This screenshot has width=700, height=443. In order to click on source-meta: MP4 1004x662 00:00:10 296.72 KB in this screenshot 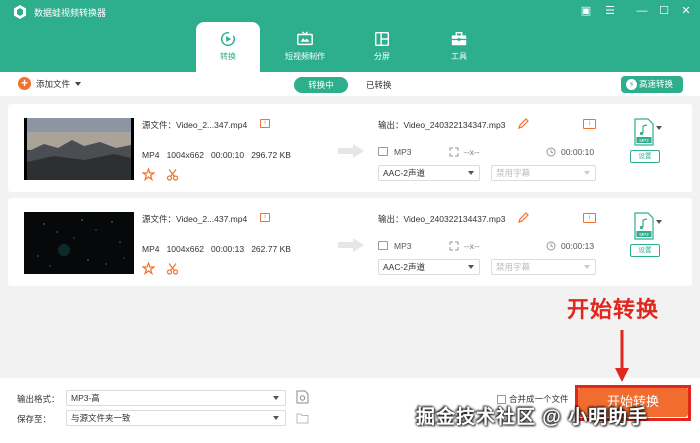, I will do `click(216, 155)`.